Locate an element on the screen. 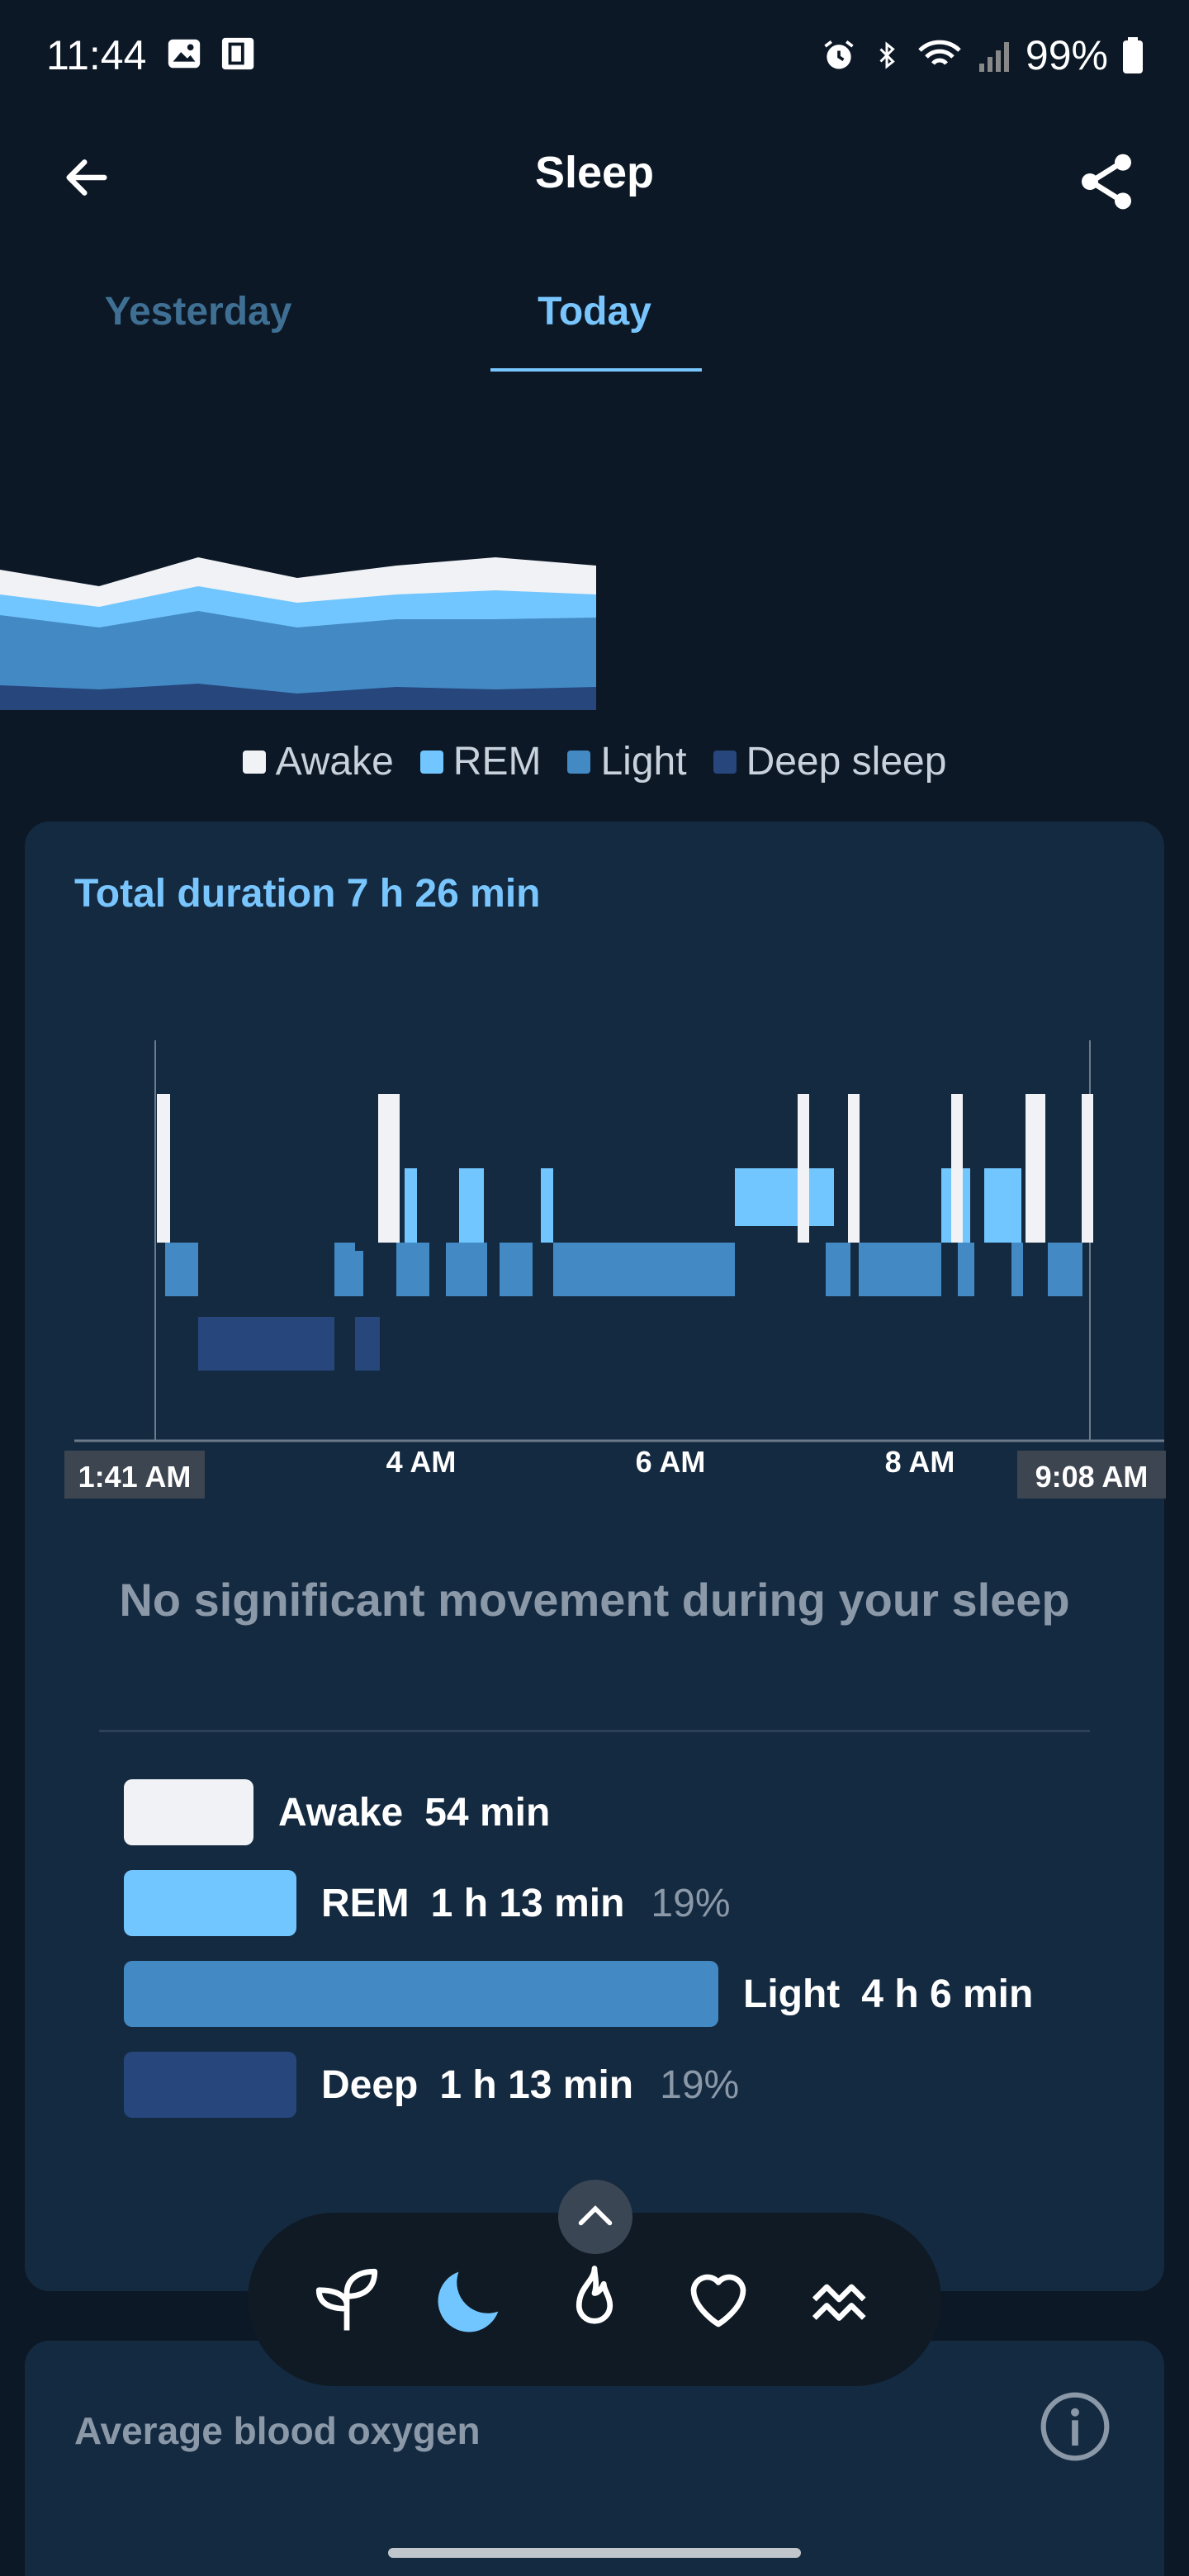 The height and width of the screenshot is (2576, 1189). deep-segments is located at coordinates (289, 1344).